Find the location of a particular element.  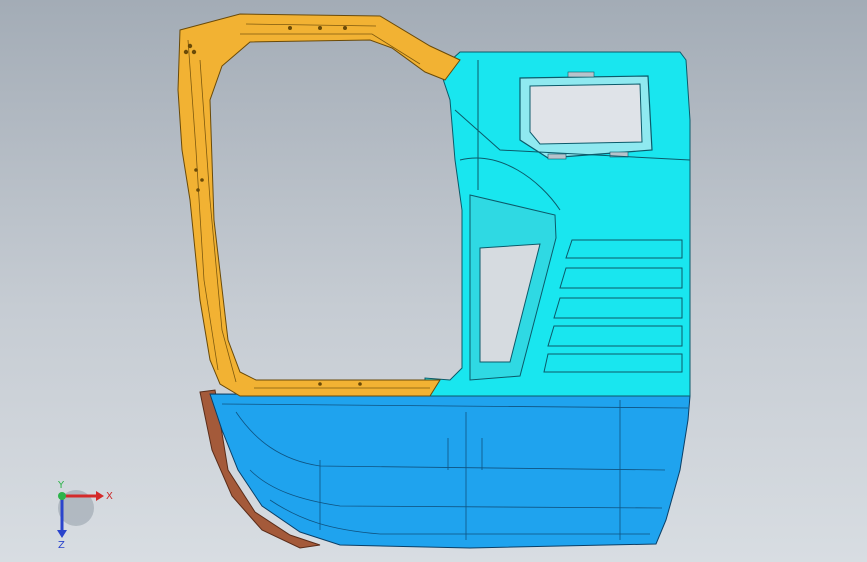

z-axis-label: Z is located at coordinates (61, 544).